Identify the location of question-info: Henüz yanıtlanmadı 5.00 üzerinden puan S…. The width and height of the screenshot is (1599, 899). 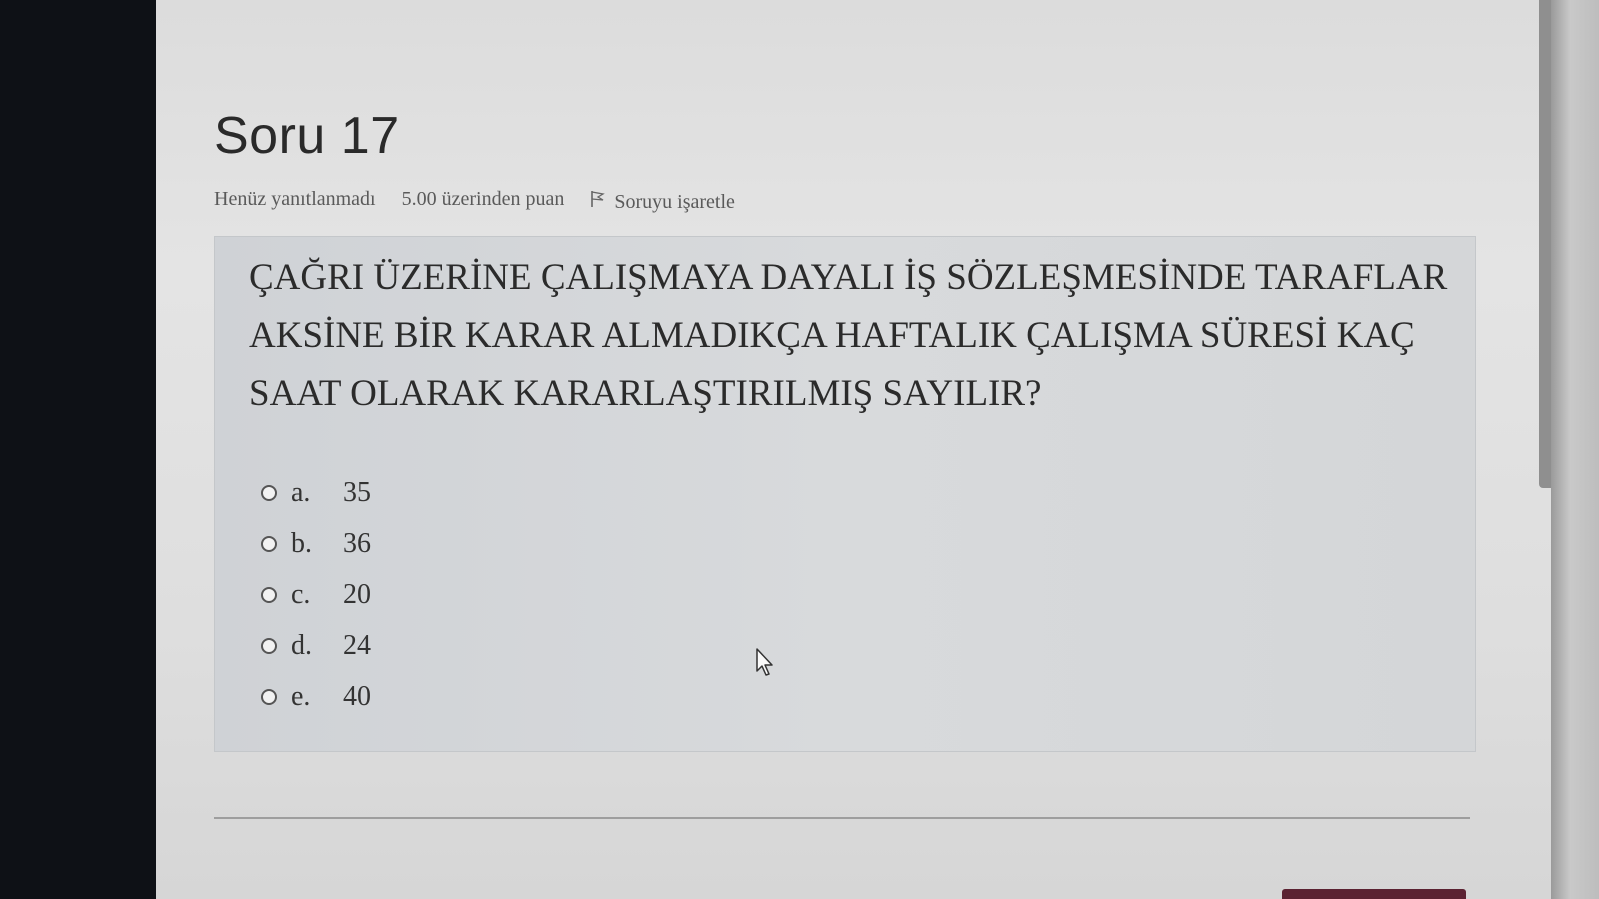
(474, 199).